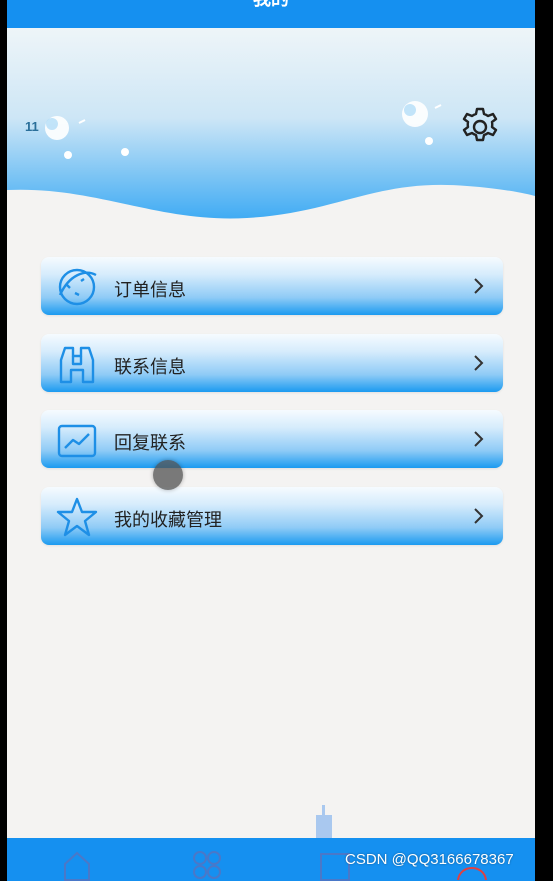  I want to click on binoculars-icon, so click(77, 364).